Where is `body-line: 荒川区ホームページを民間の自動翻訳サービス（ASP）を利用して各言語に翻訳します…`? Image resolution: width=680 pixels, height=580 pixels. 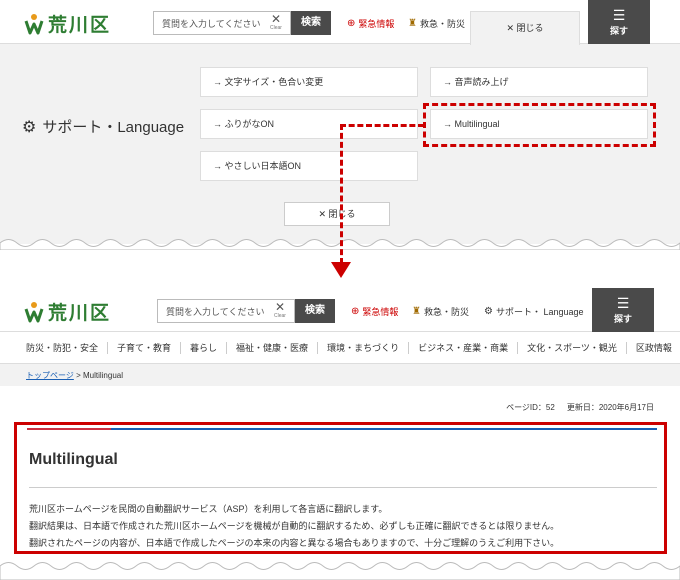 body-line: 荒川区ホームページを民間の自動翻訳サービス（ASP）を利用して各言語に翻訳します… is located at coordinates (208, 509).